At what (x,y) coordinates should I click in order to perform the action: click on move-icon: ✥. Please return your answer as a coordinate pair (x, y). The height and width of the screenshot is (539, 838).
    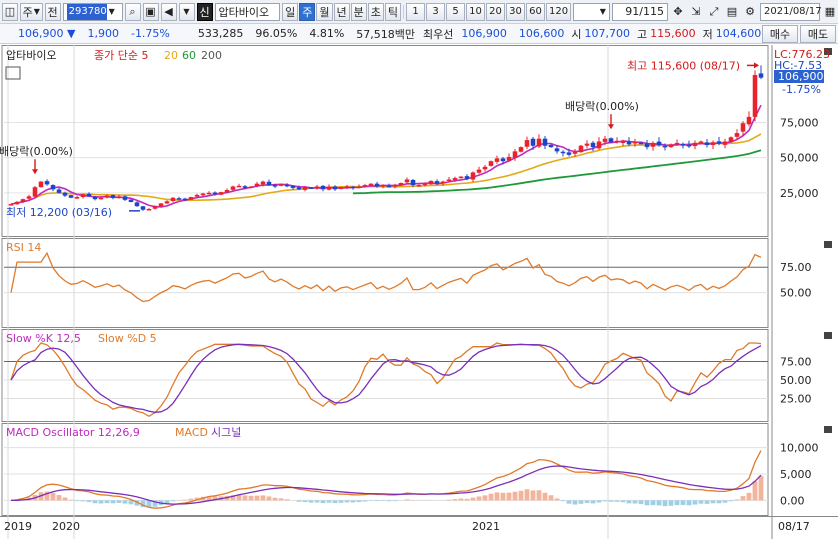
    Looking at the image, I should click on (678, 12).